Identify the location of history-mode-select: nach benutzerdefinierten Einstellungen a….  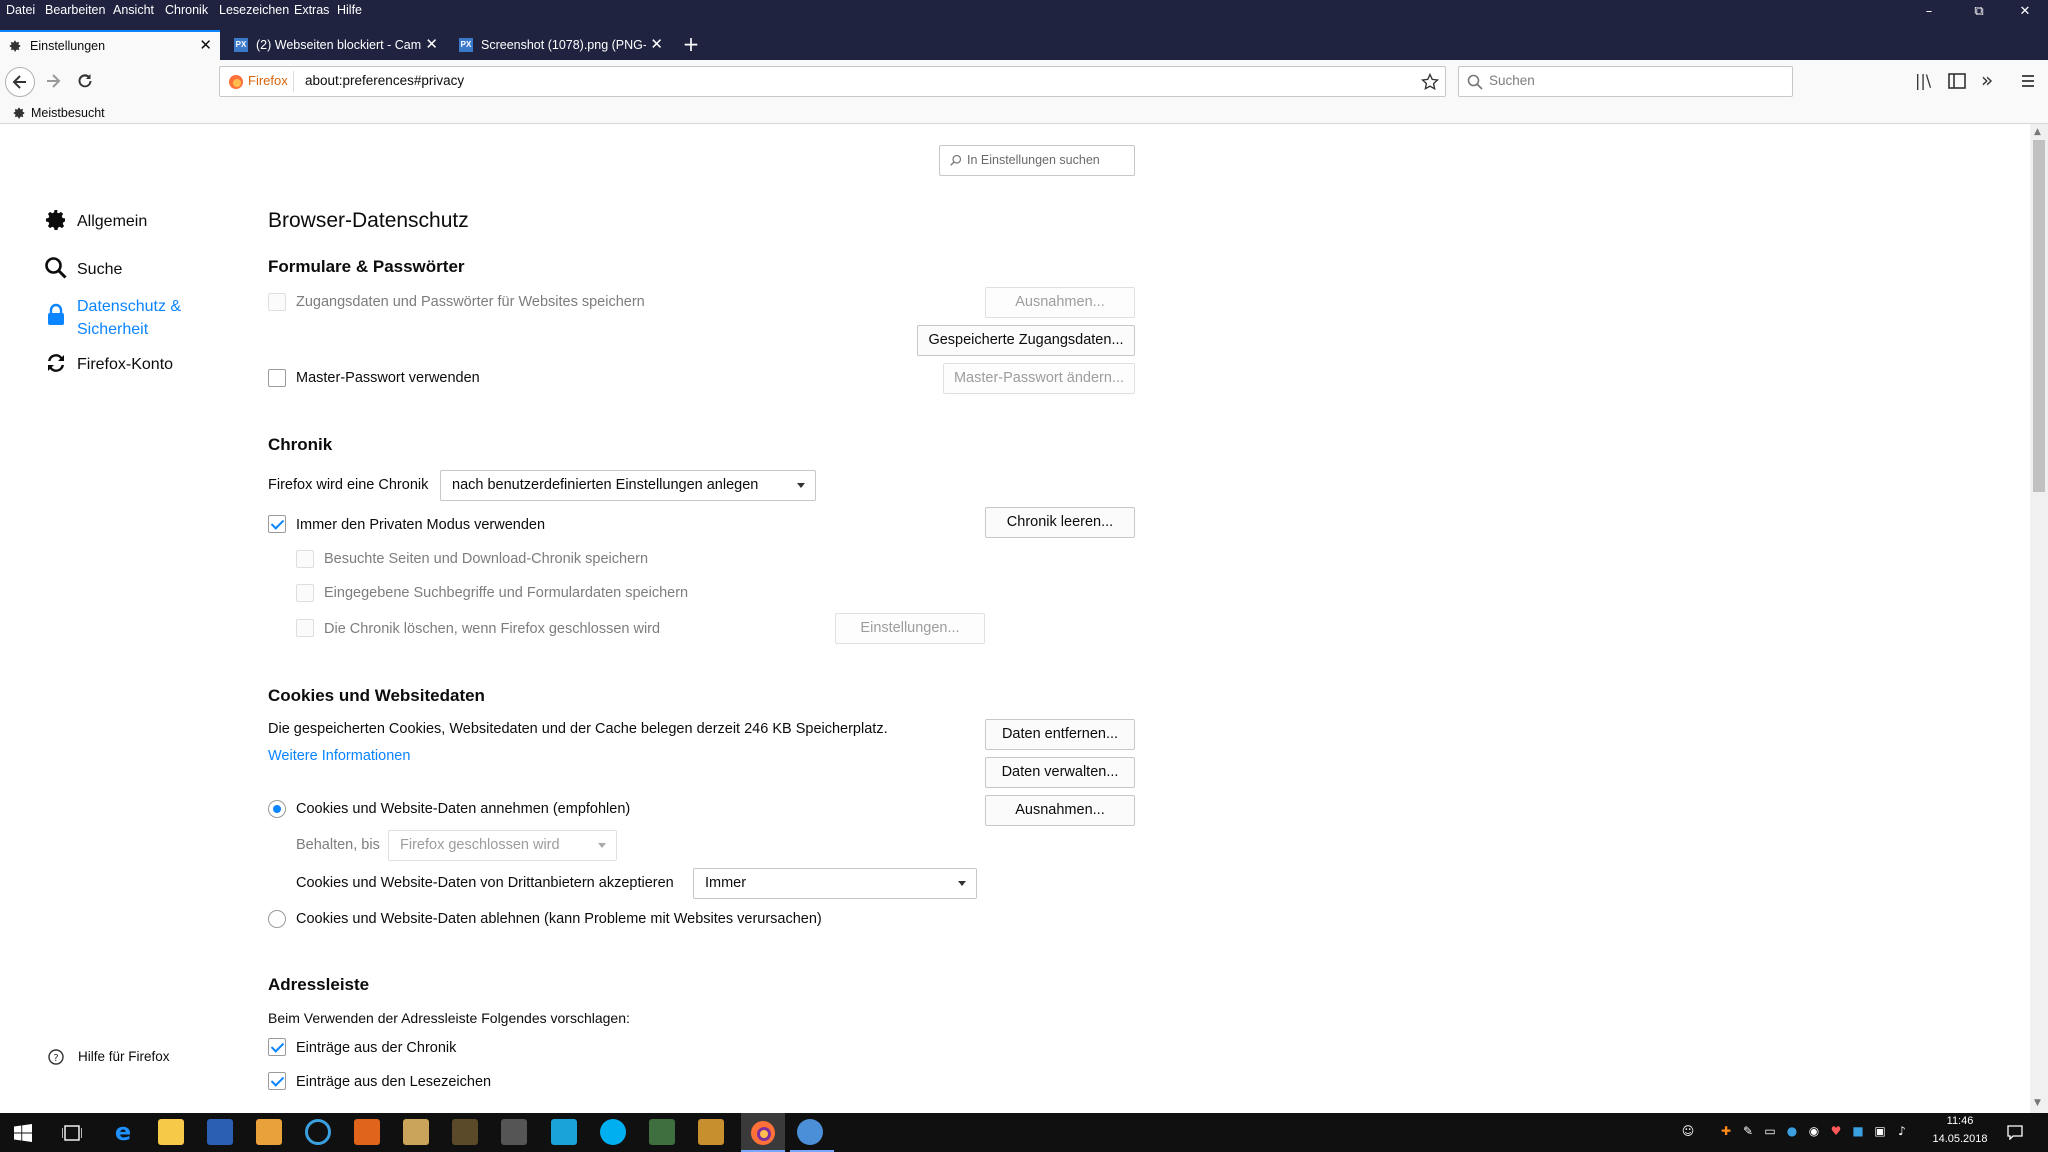
(628, 485).